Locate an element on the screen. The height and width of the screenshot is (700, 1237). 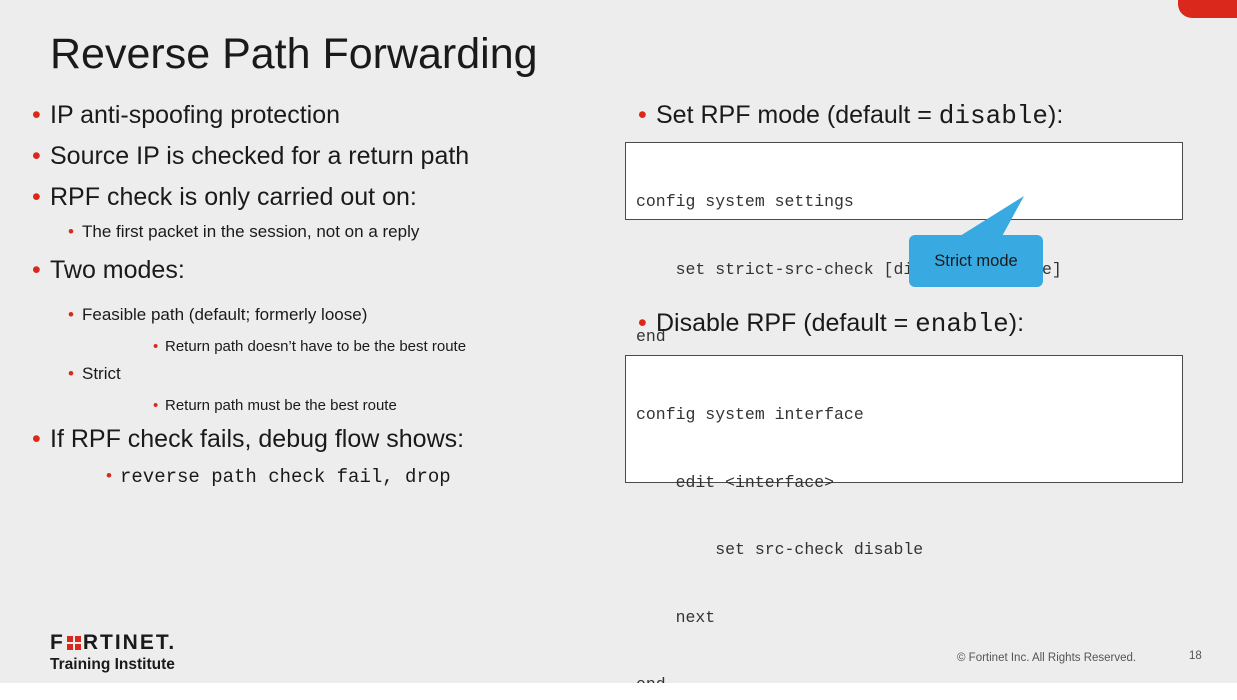
logo-grid-icon is located at coordinates (73, 643).